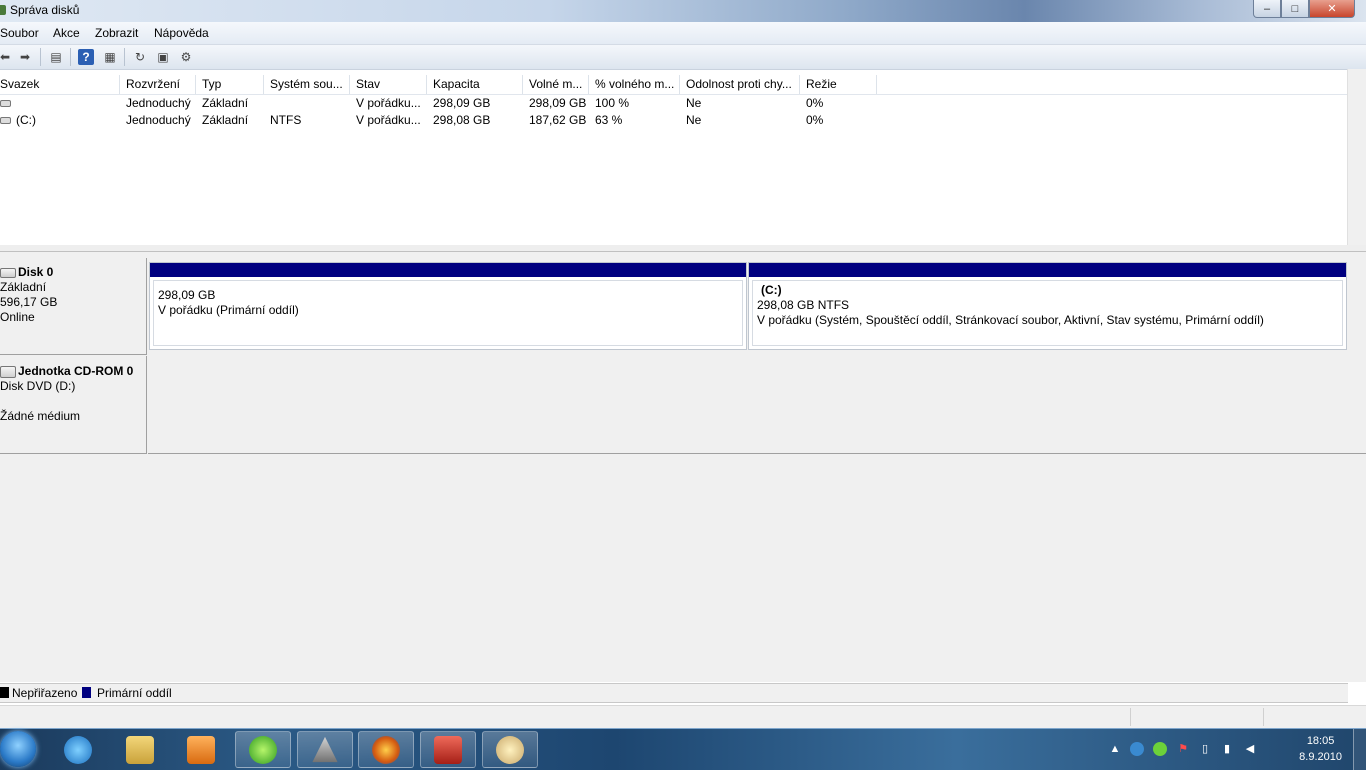  Describe the element at coordinates (263, 749) in the screenshot. I see `icq-icon` at that location.